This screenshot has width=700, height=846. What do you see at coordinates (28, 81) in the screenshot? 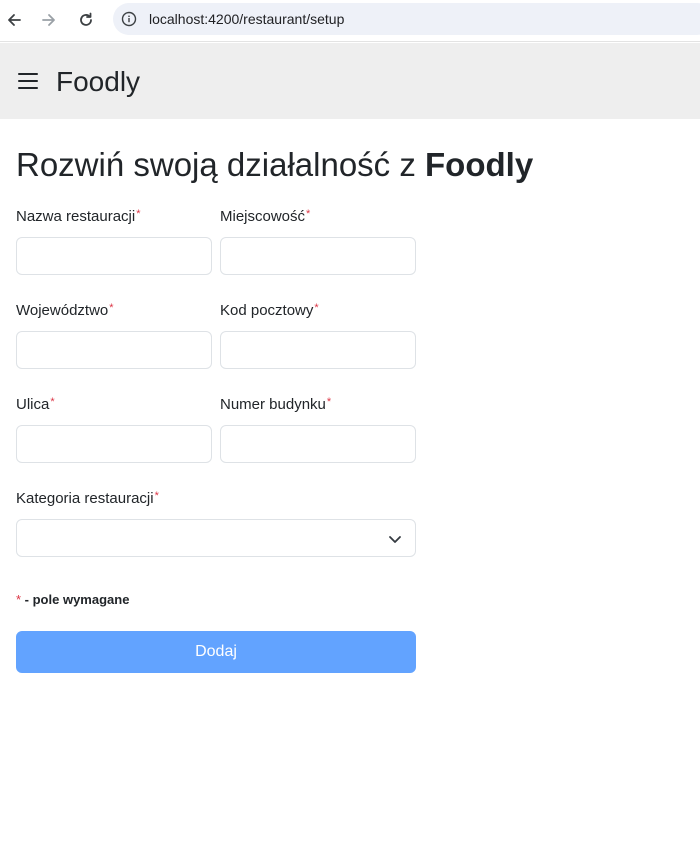
I see `hamburger-menu-icon` at bounding box center [28, 81].